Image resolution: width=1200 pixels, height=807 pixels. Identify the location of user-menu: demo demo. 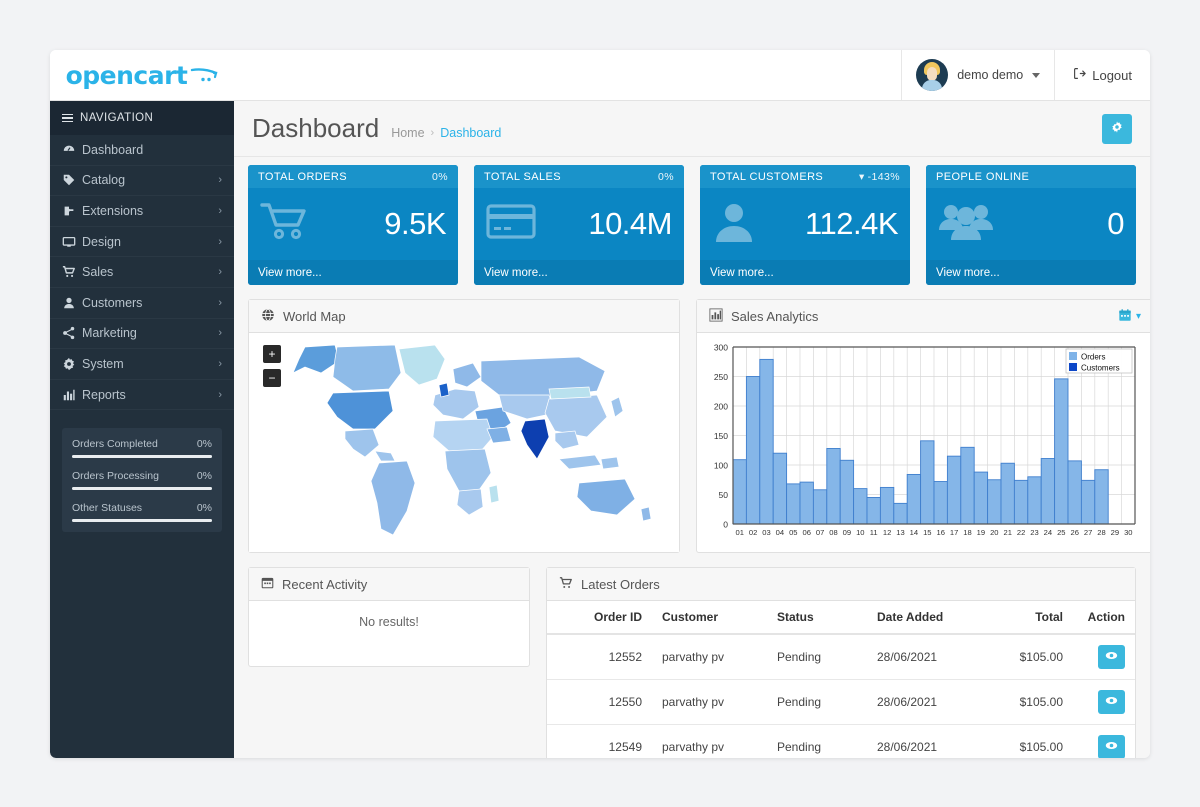
(977, 75).